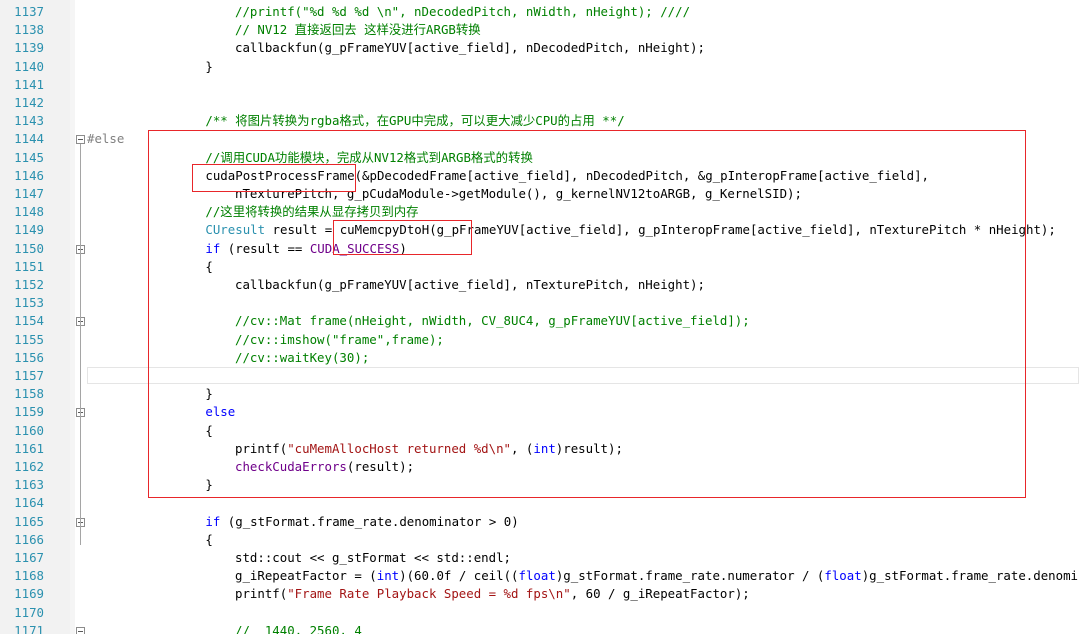 The height and width of the screenshot is (634, 1079). Describe the element at coordinates (29, 66) in the screenshot. I see `line-number: 1140` at that location.